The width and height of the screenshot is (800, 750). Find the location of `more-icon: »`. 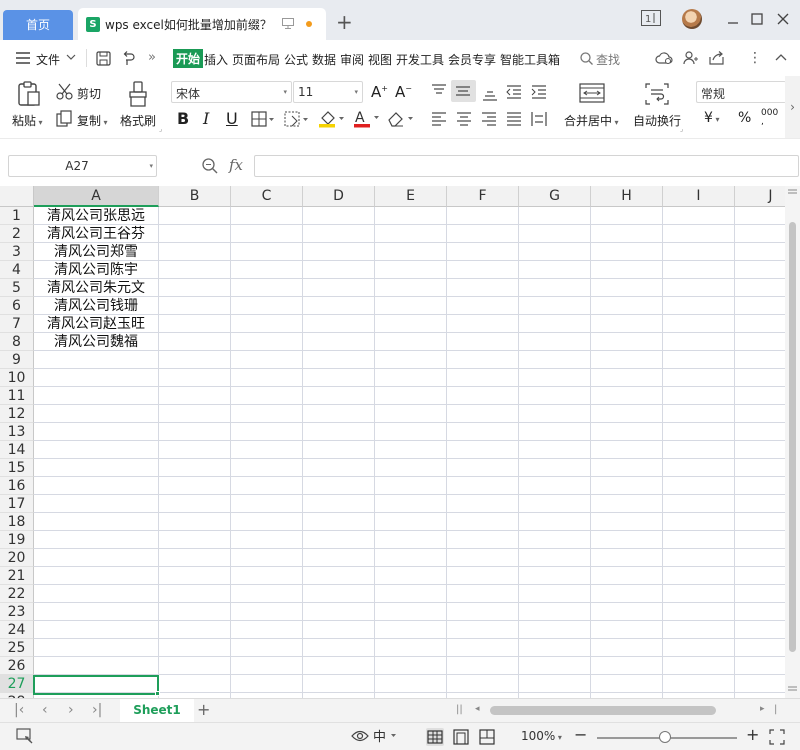

more-icon: » is located at coordinates (152, 57).